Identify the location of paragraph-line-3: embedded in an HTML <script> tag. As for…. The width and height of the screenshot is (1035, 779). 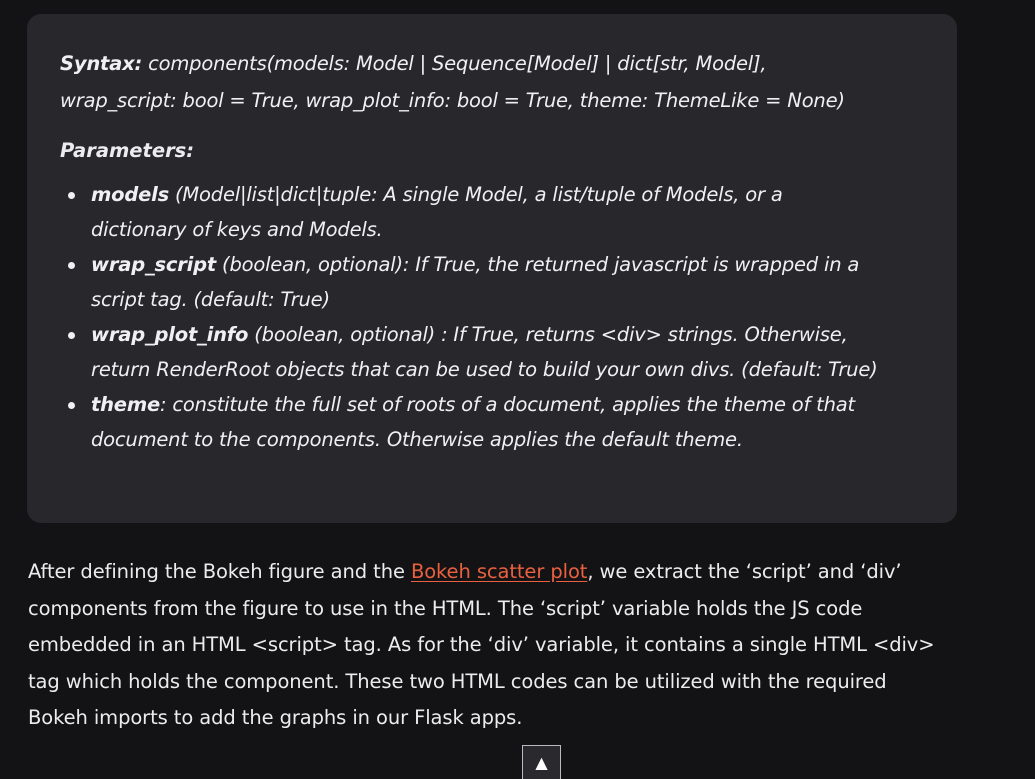
(481, 645).